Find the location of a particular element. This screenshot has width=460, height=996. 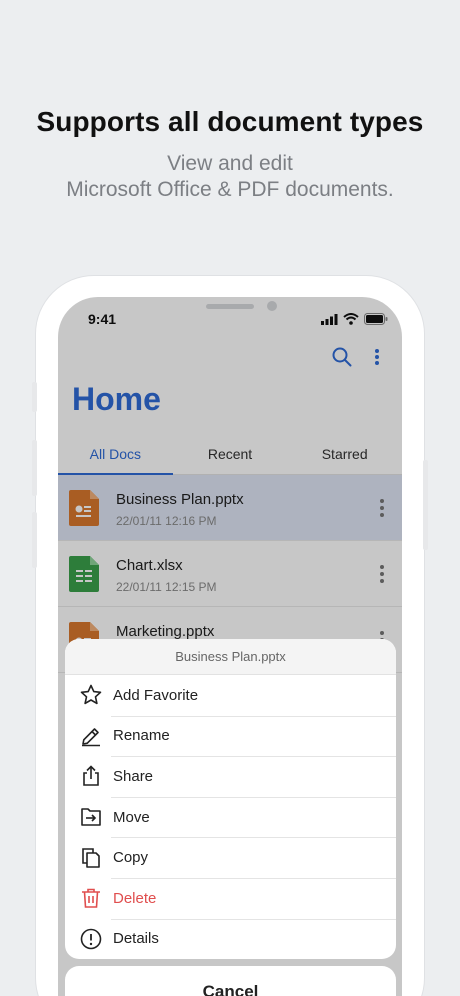

move-folder-icon is located at coordinates (91, 817).